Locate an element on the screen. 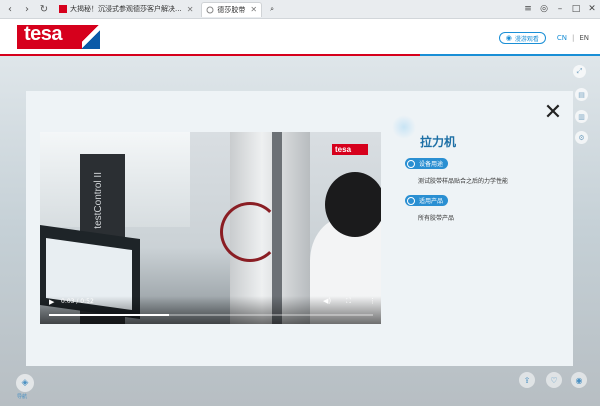 This screenshot has height=406, width=600. favicon-icon is located at coordinates (63, 9).